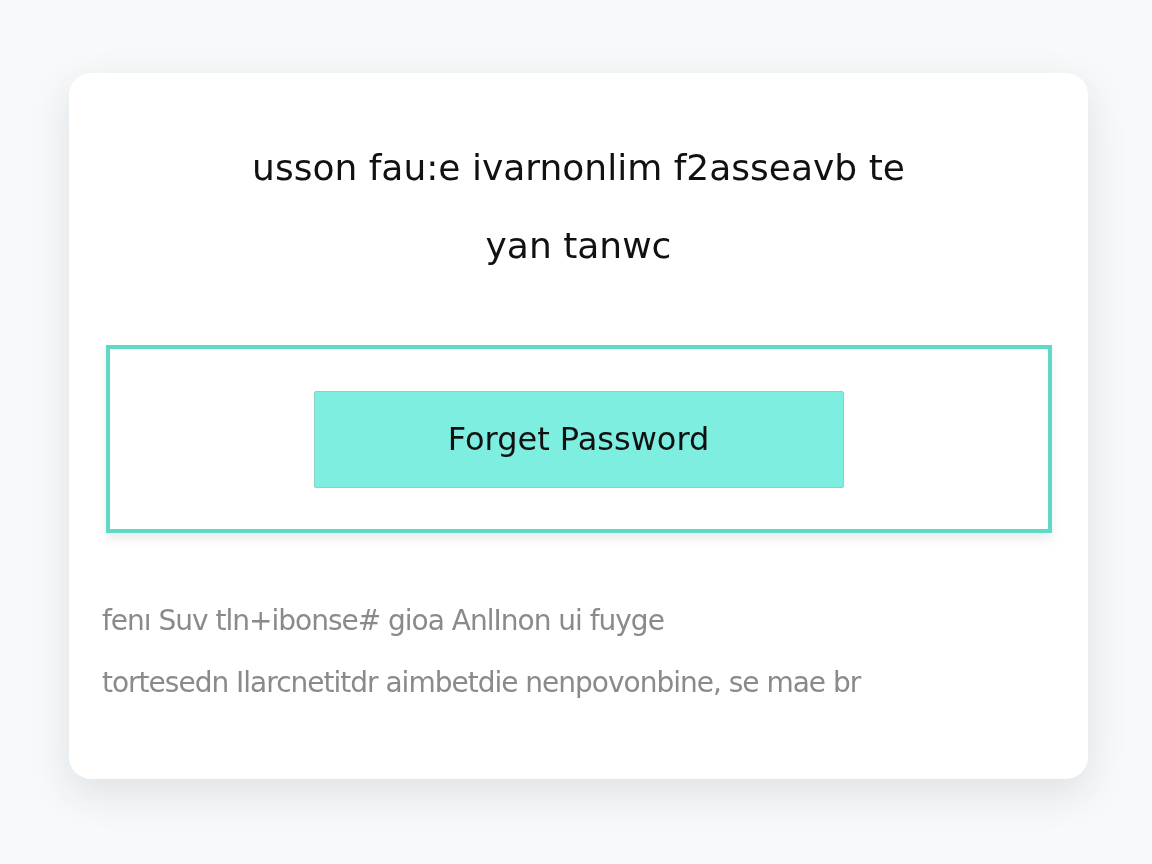  Describe the element at coordinates (578, 246) in the screenshot. I see `heading-text: yan tanwc` at that location.